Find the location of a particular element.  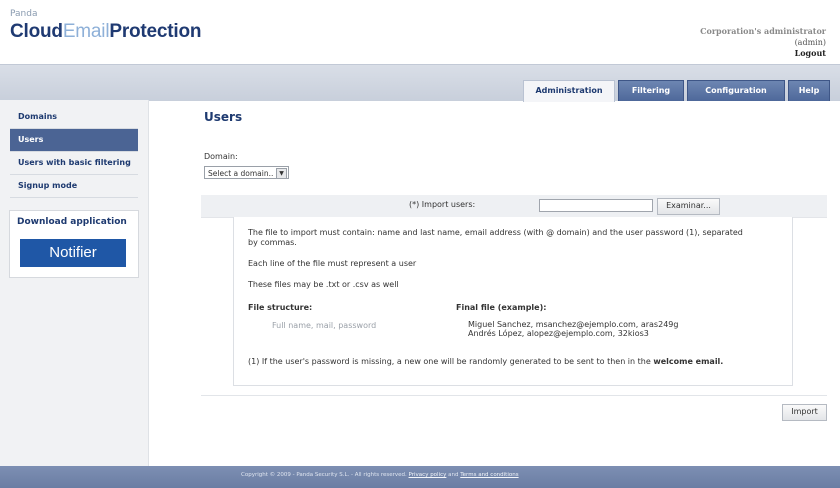

page-title: Users is located at coordinates (223, 117).